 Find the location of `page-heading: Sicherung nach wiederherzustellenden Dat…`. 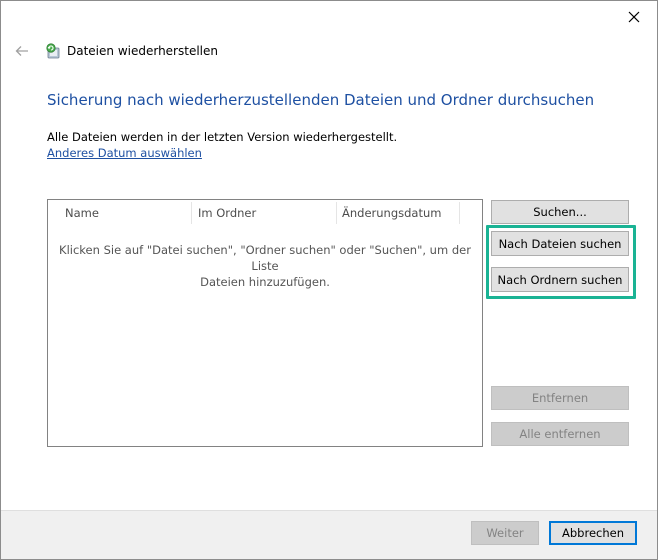

page-heading: Sicherung nach wiederherzustellenden Dat… is located at coordinates (321, 100).